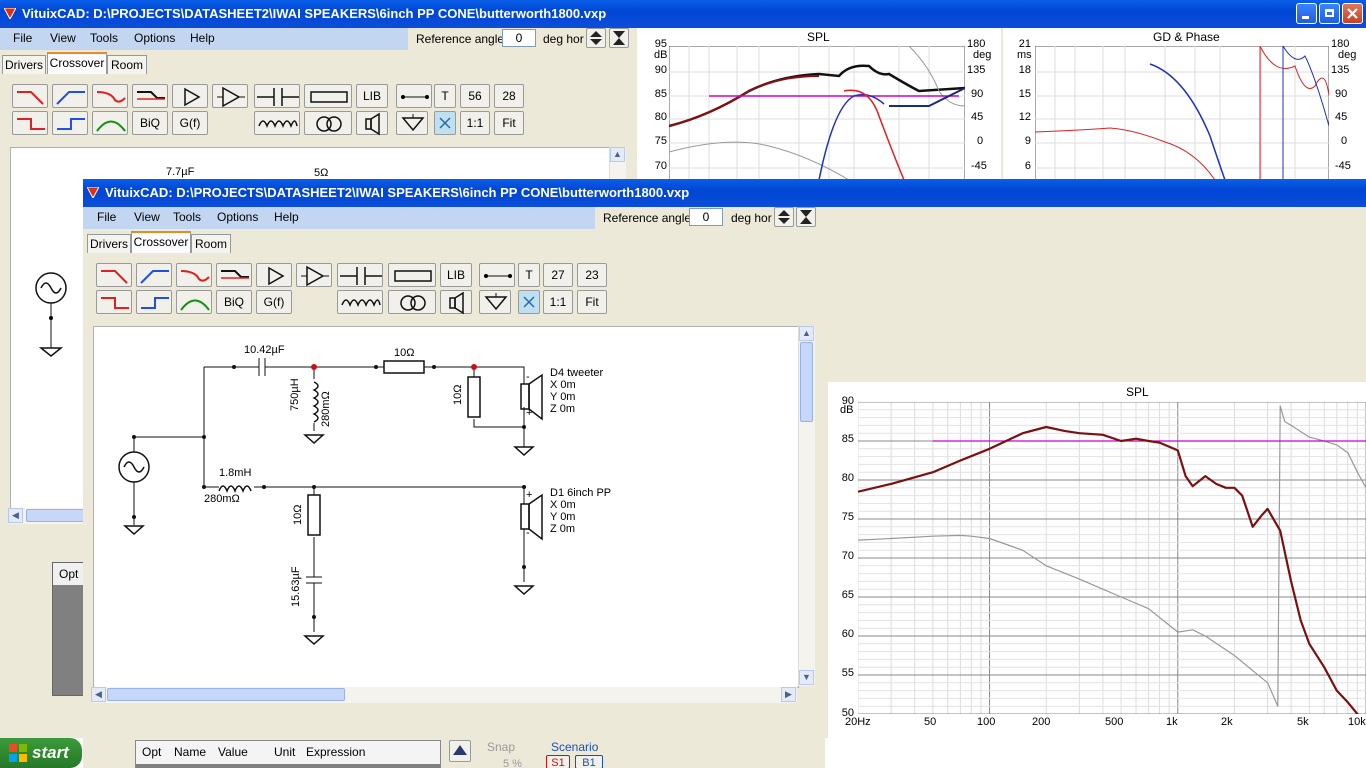 The height and width of the screenshot is (768, 1366). I want to click on start-button: start, so click(41, 753).